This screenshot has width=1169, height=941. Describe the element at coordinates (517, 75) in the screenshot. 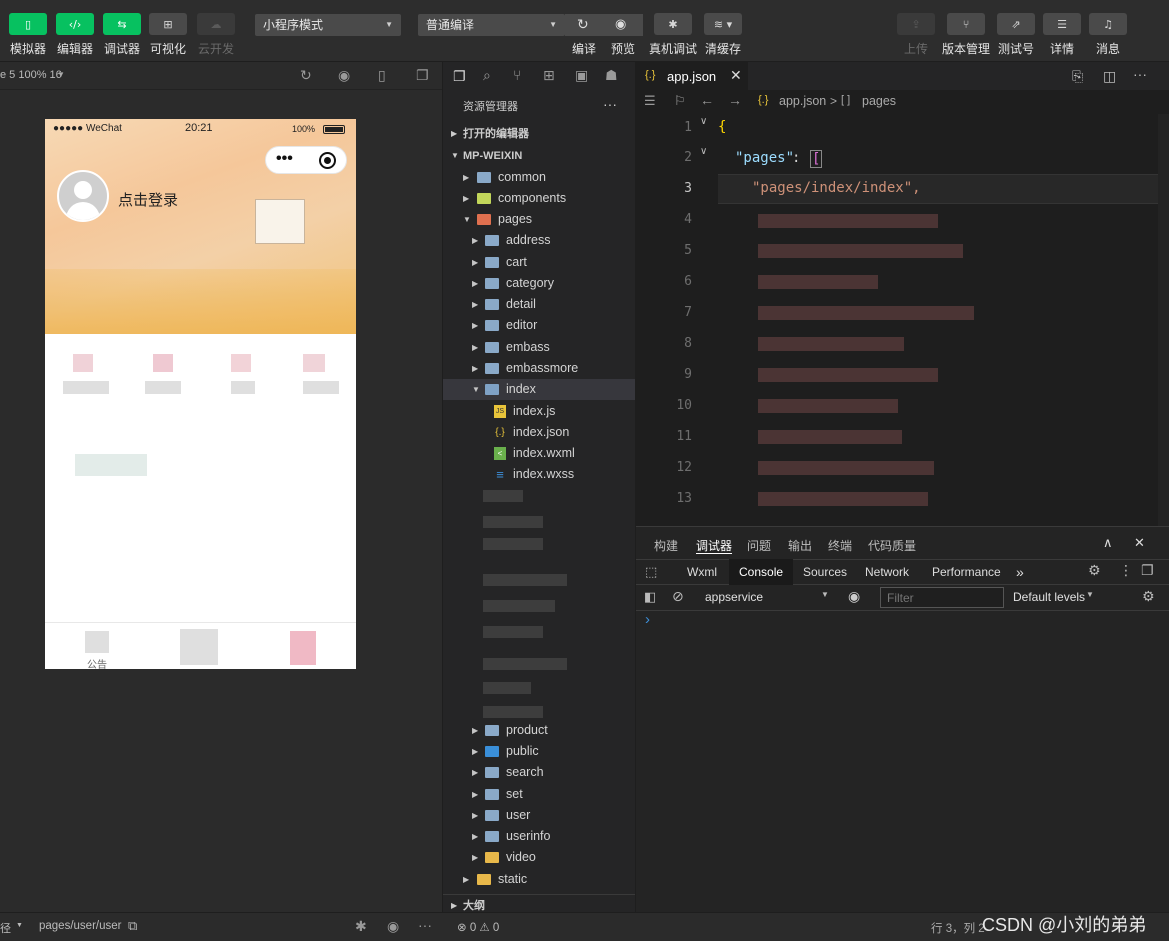

I see `git-branch-icon: ⑂` at that location.